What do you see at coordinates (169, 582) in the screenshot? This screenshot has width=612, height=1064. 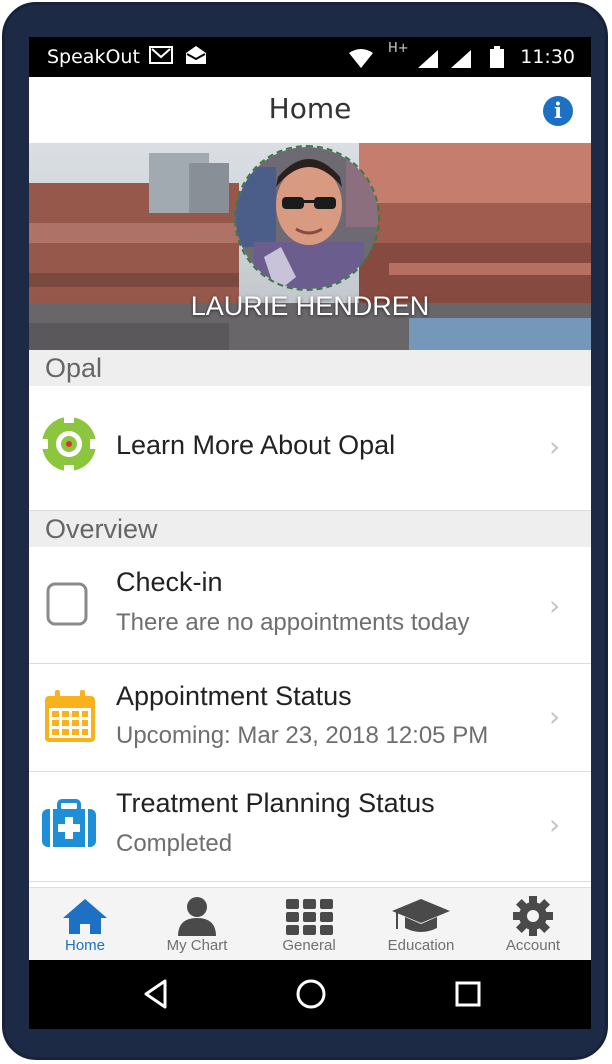 I see `check-in-label: Check-in` at bounding box center [169, 582].